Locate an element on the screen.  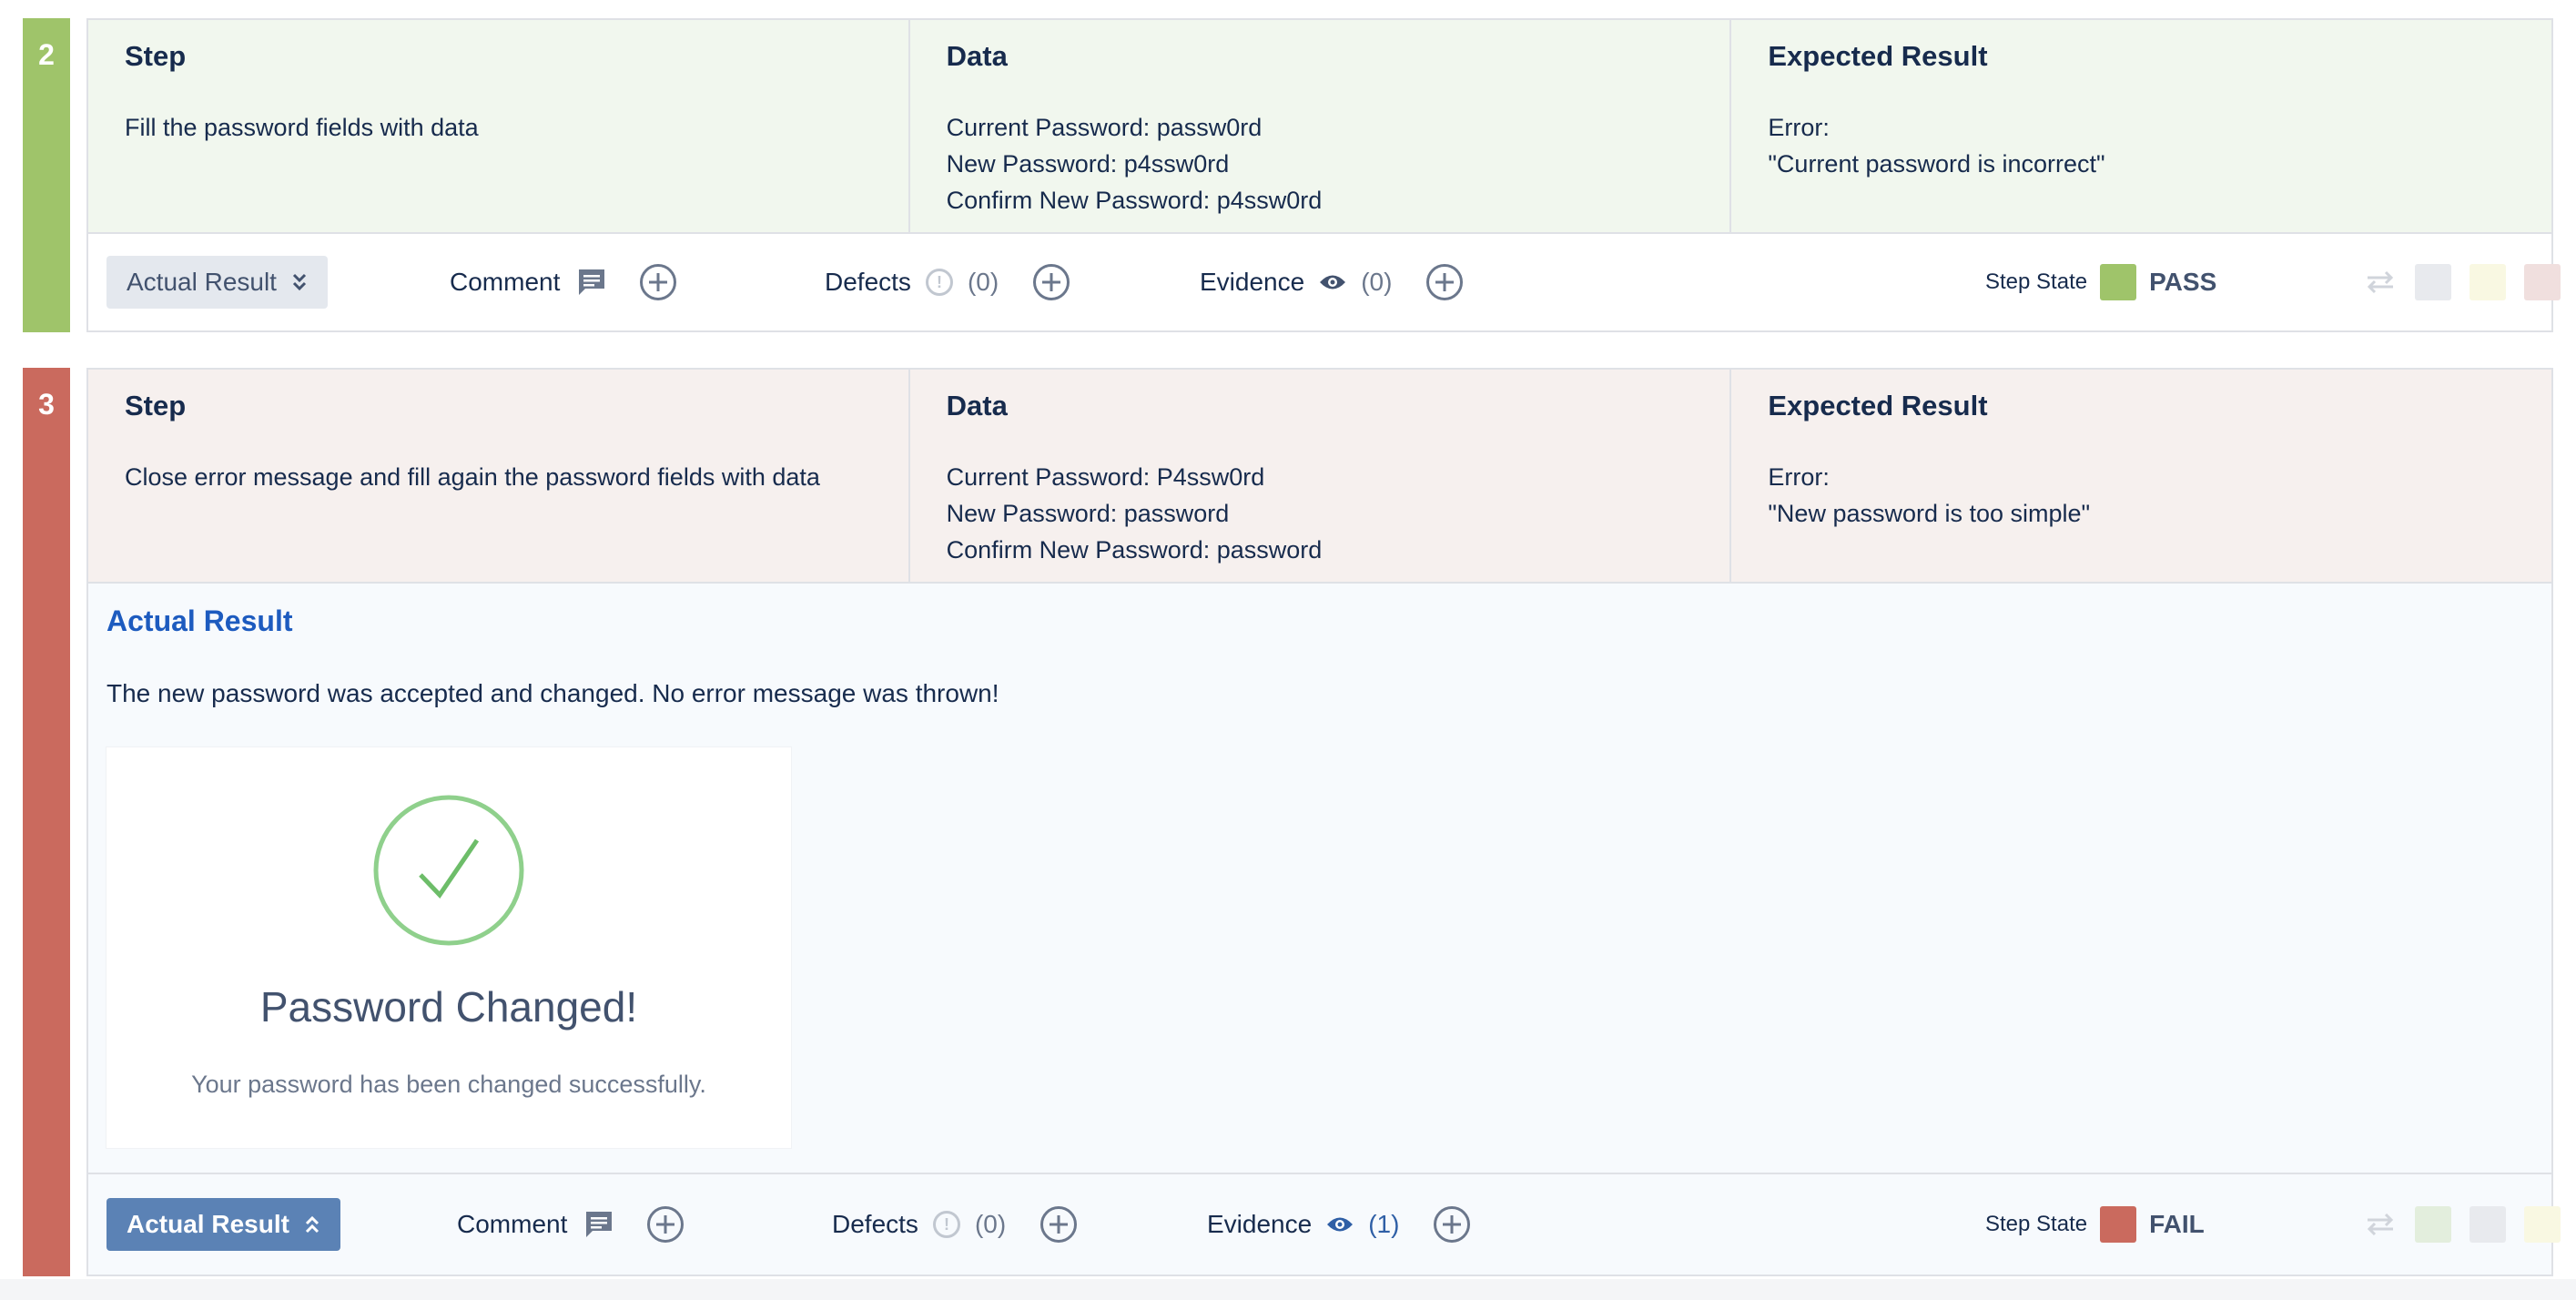
data-line: Current Password: P4ssw0rd is located at coordinates (1105, 477).